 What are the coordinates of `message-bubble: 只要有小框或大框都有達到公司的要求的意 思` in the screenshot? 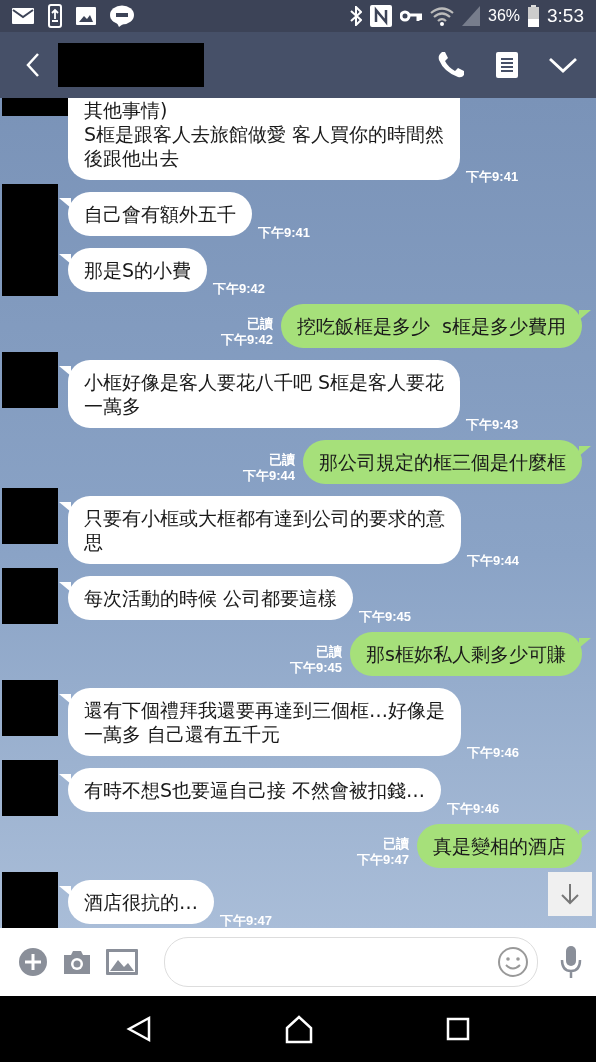 It's located at (264, 530).